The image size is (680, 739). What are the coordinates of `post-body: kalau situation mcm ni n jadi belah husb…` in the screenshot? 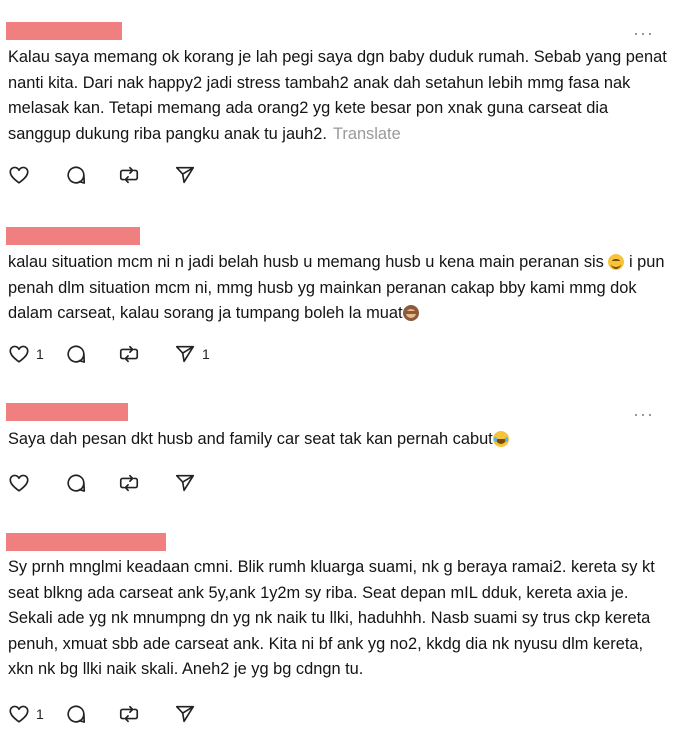 It's located at (306, 262).